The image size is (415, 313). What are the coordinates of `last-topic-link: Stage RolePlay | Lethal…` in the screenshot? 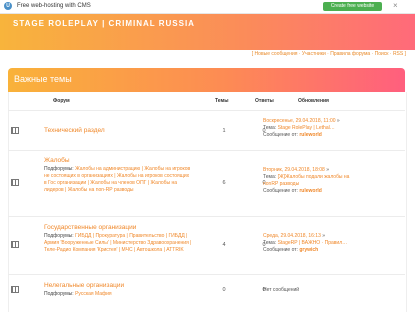 It's located at (306, 128).